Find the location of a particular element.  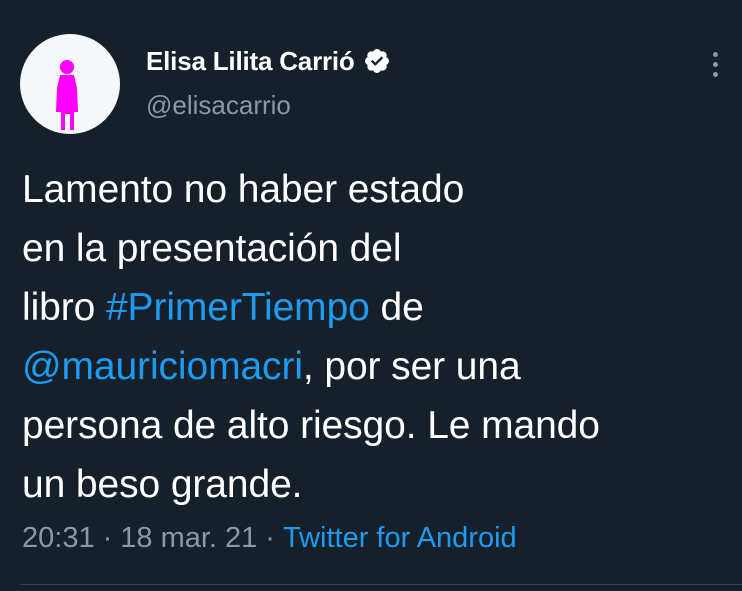

tweet-text-line: @mauriciomacri, por ser una is located at coordinates (372, 366).